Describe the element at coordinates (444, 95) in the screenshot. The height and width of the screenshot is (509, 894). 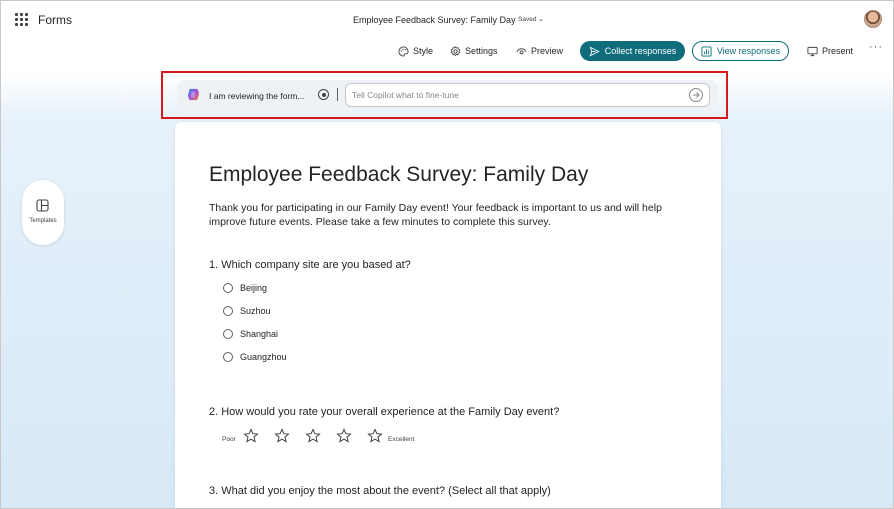
I see `copilot-bar-highlight` at that location.